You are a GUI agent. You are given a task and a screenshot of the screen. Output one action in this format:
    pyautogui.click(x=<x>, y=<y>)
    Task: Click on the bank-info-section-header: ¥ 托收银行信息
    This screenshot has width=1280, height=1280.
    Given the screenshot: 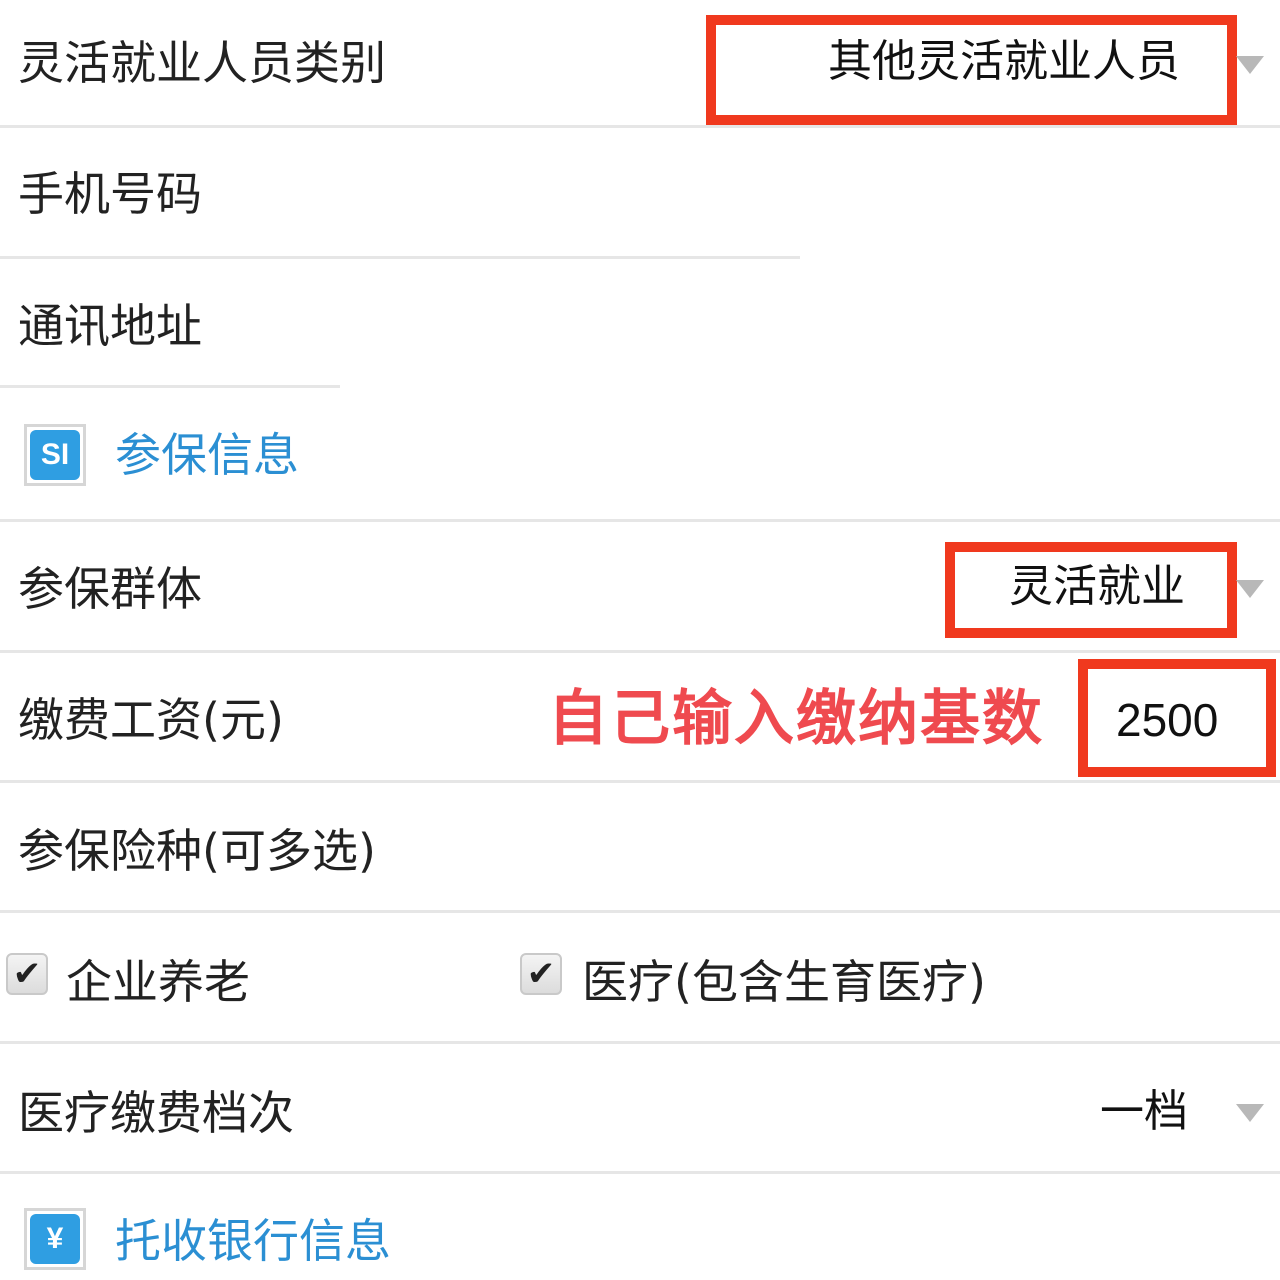 What is the action you would take?
    pyautogui.click(x=640, y=1227)
    